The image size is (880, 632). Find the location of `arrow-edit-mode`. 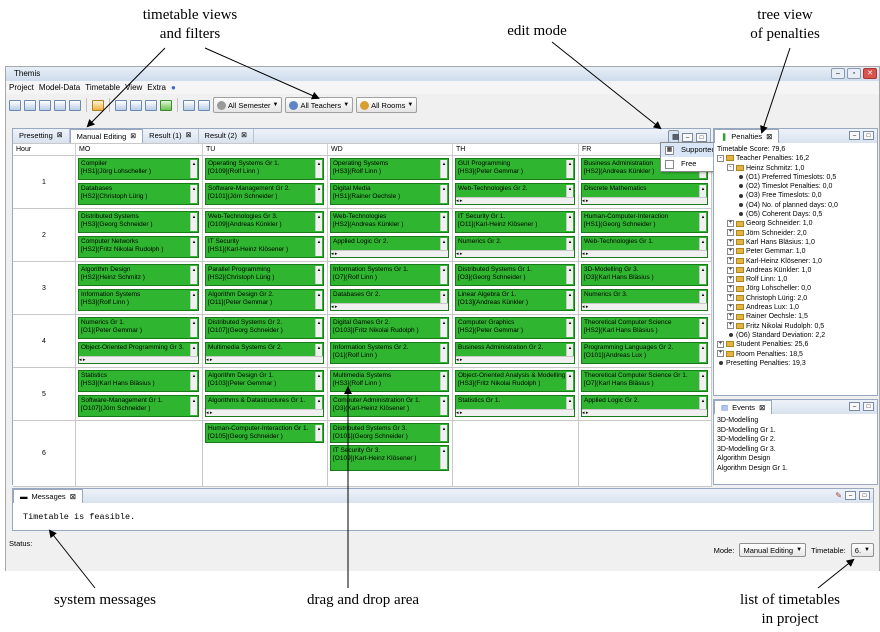

arrow-edit-mode is located at coordinates (606, 85).